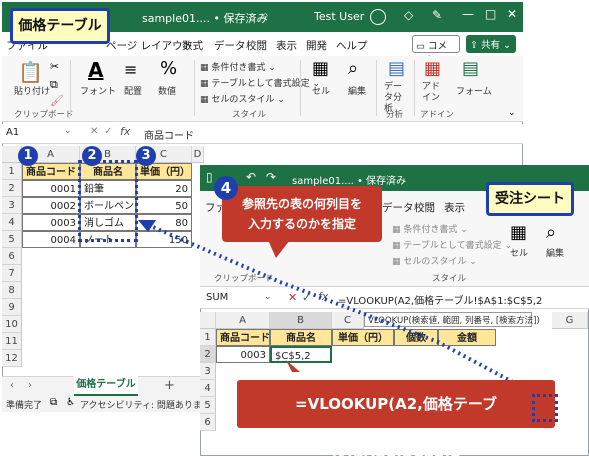  Describe the element at coordinates (293, 366) in the screenshot. I see `formula-callout-tail` at that location.